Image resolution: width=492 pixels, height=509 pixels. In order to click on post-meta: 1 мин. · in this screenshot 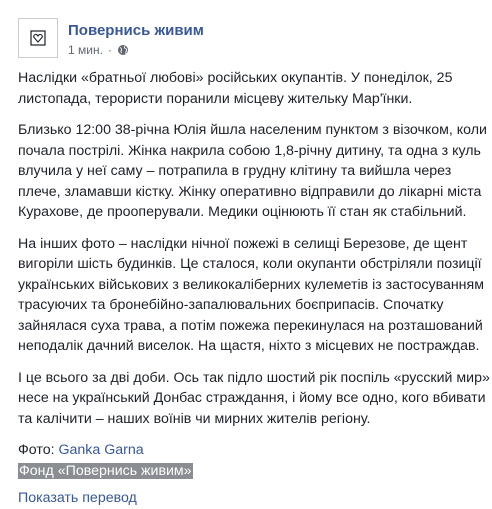, I will do `click(98, 50)`.